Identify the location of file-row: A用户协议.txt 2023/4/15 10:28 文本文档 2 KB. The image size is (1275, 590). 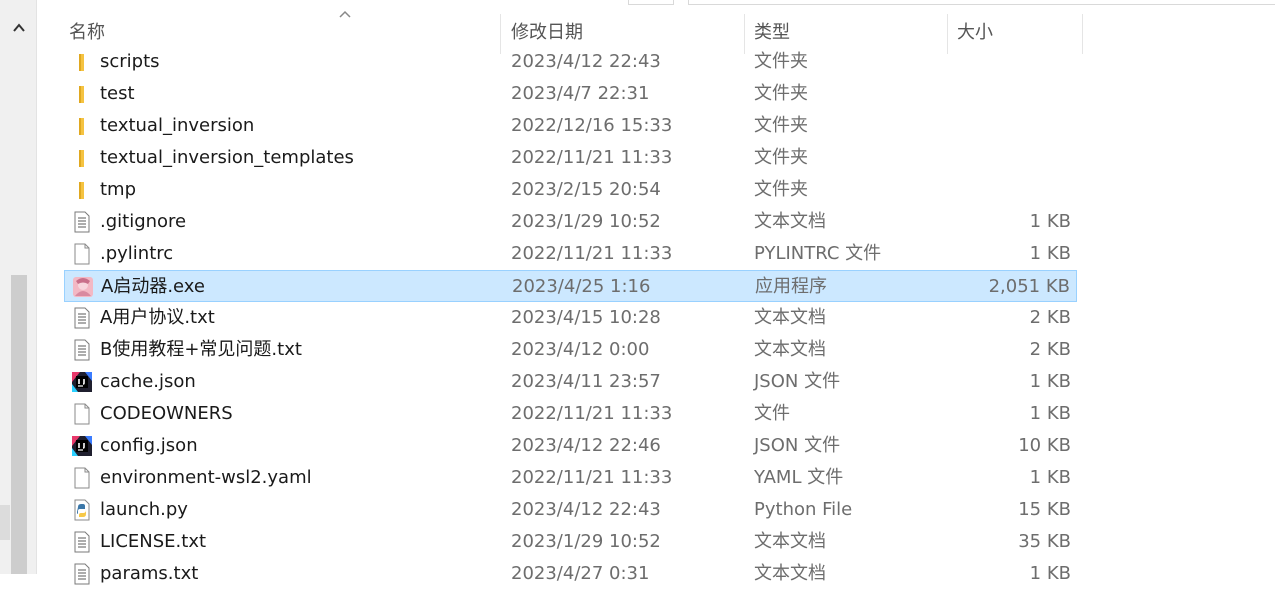
(570, 318).